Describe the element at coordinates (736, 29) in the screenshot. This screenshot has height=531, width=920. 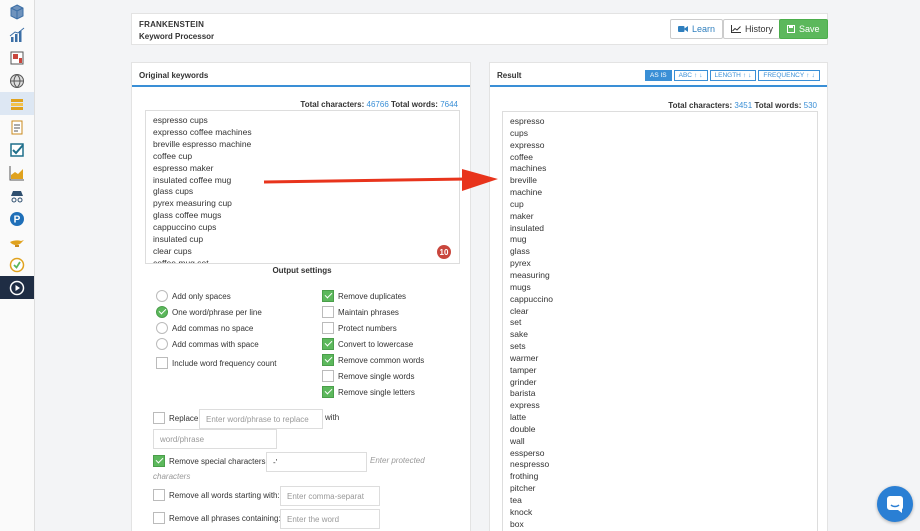
I see `line-chart-icon` at that location.